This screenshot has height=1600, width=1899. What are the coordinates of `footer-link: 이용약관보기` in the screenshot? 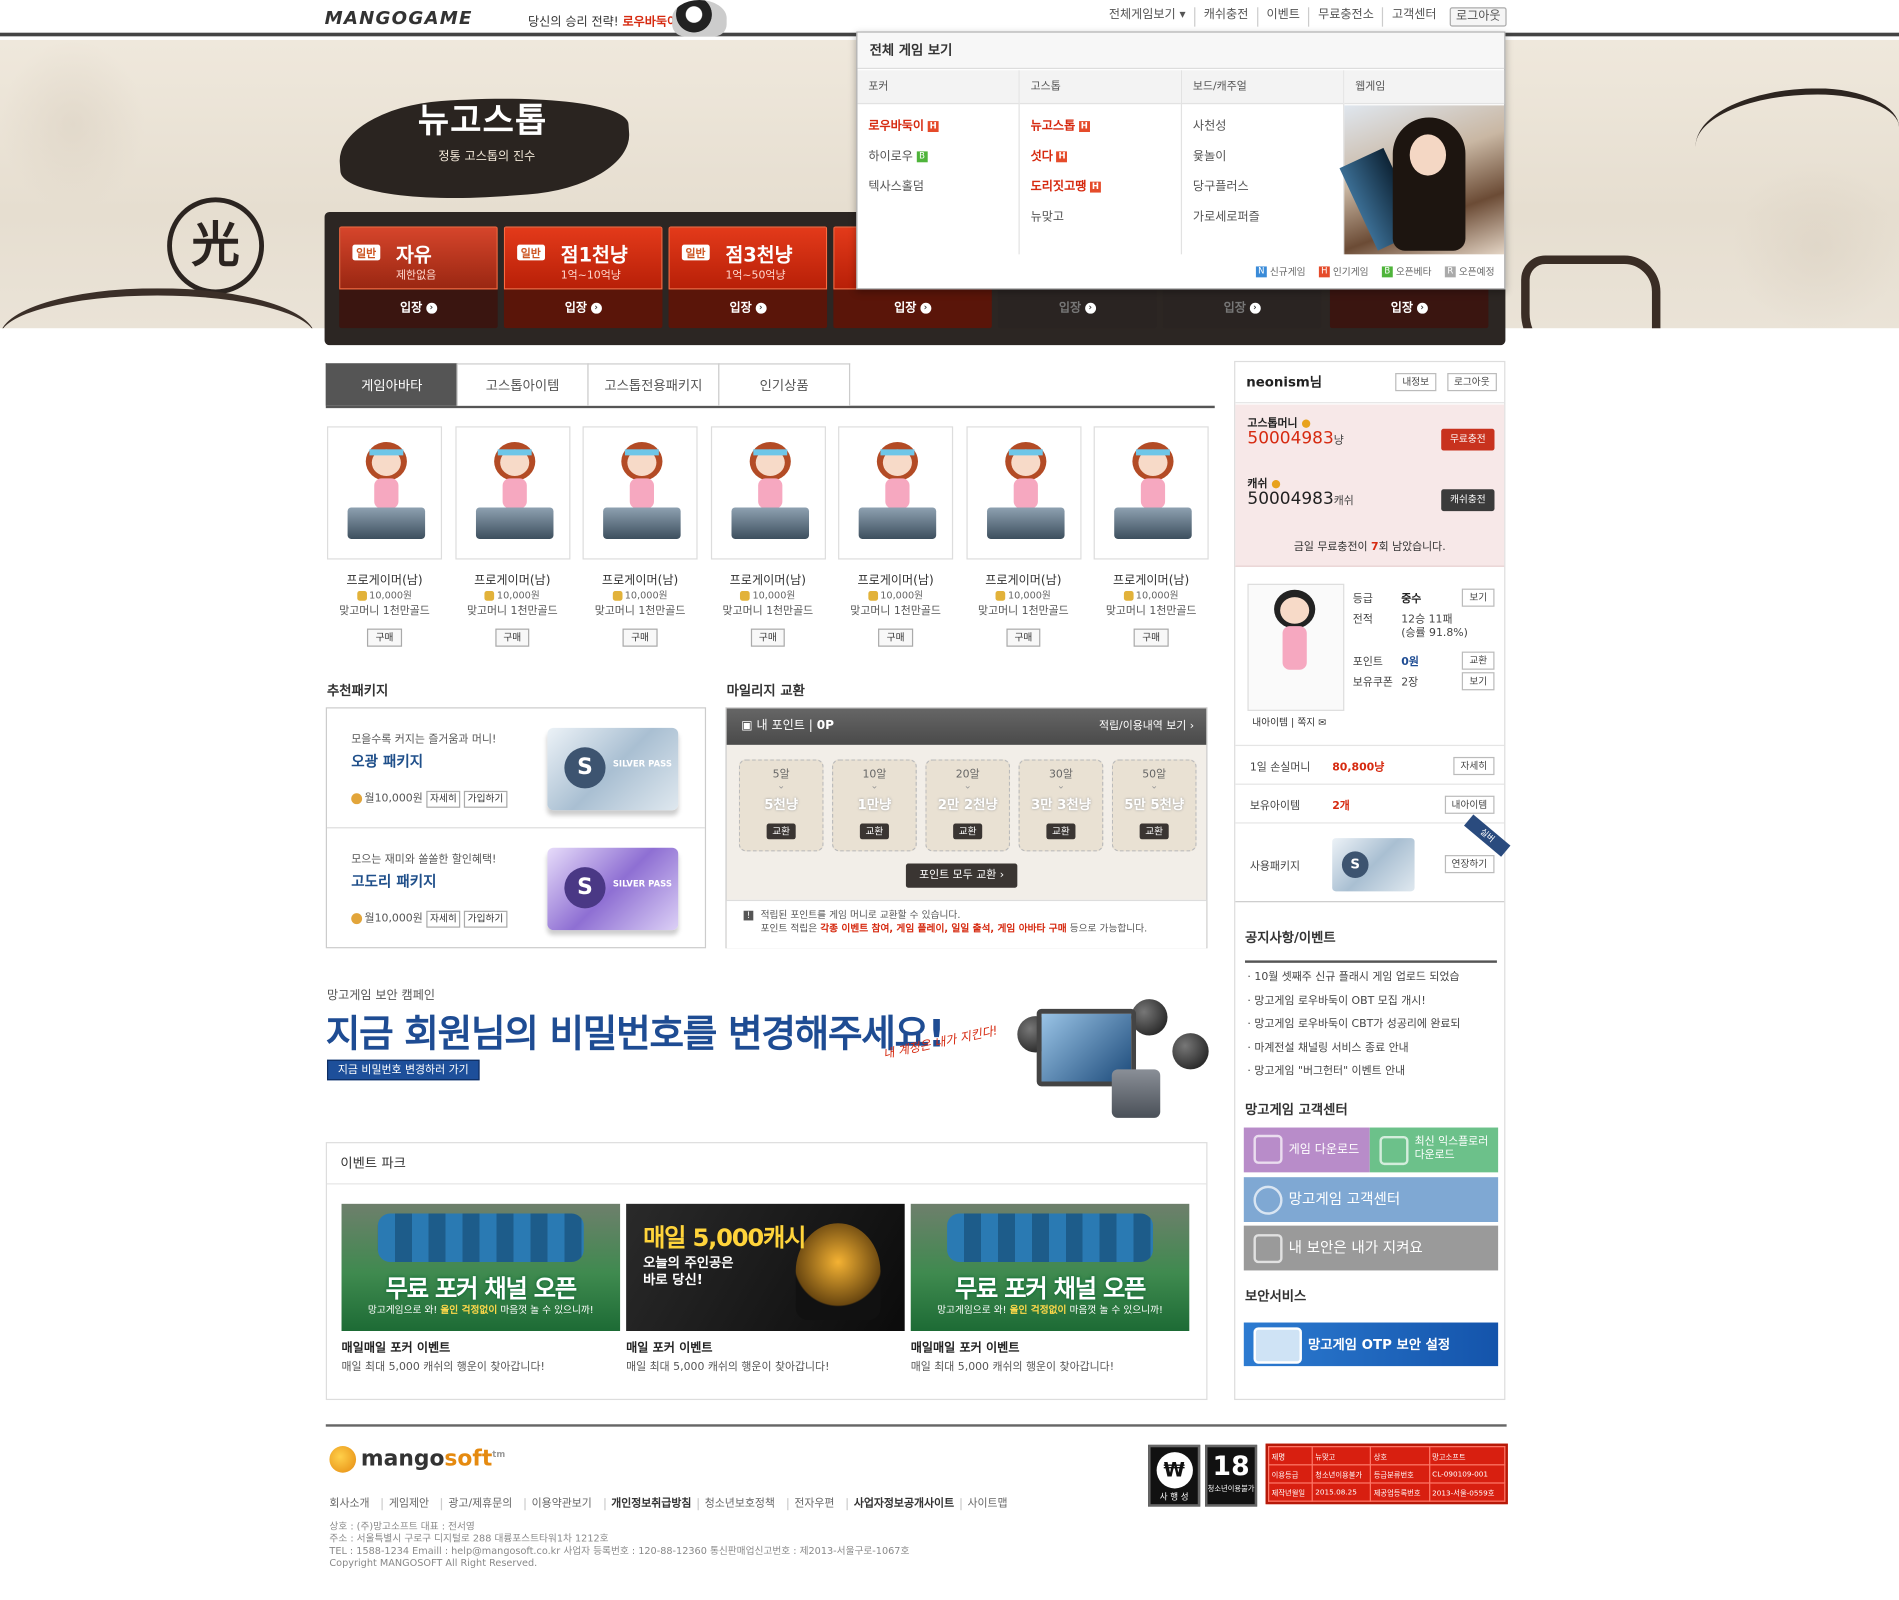 It's located at (564, 1504).